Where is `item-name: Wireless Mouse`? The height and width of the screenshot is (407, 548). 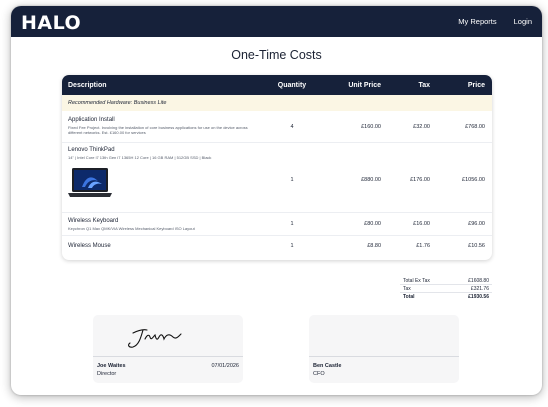 item-name: Wireless Mouse is located at coordinates (89, 246).